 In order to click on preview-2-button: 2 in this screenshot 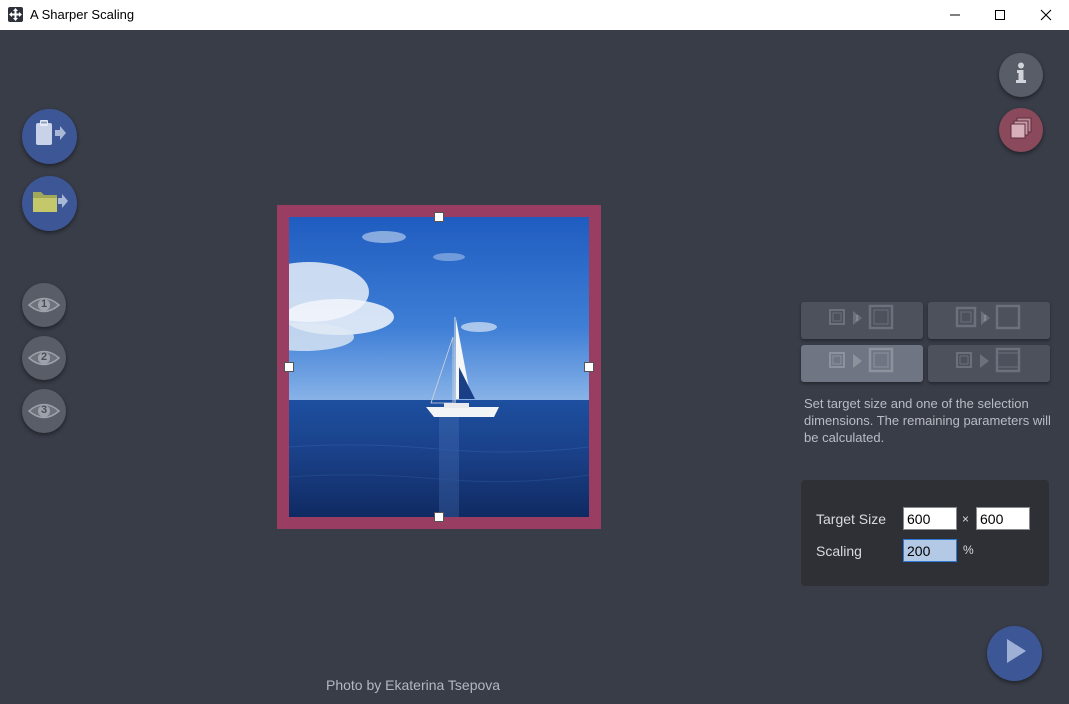, I will do `click(44, 358)`.